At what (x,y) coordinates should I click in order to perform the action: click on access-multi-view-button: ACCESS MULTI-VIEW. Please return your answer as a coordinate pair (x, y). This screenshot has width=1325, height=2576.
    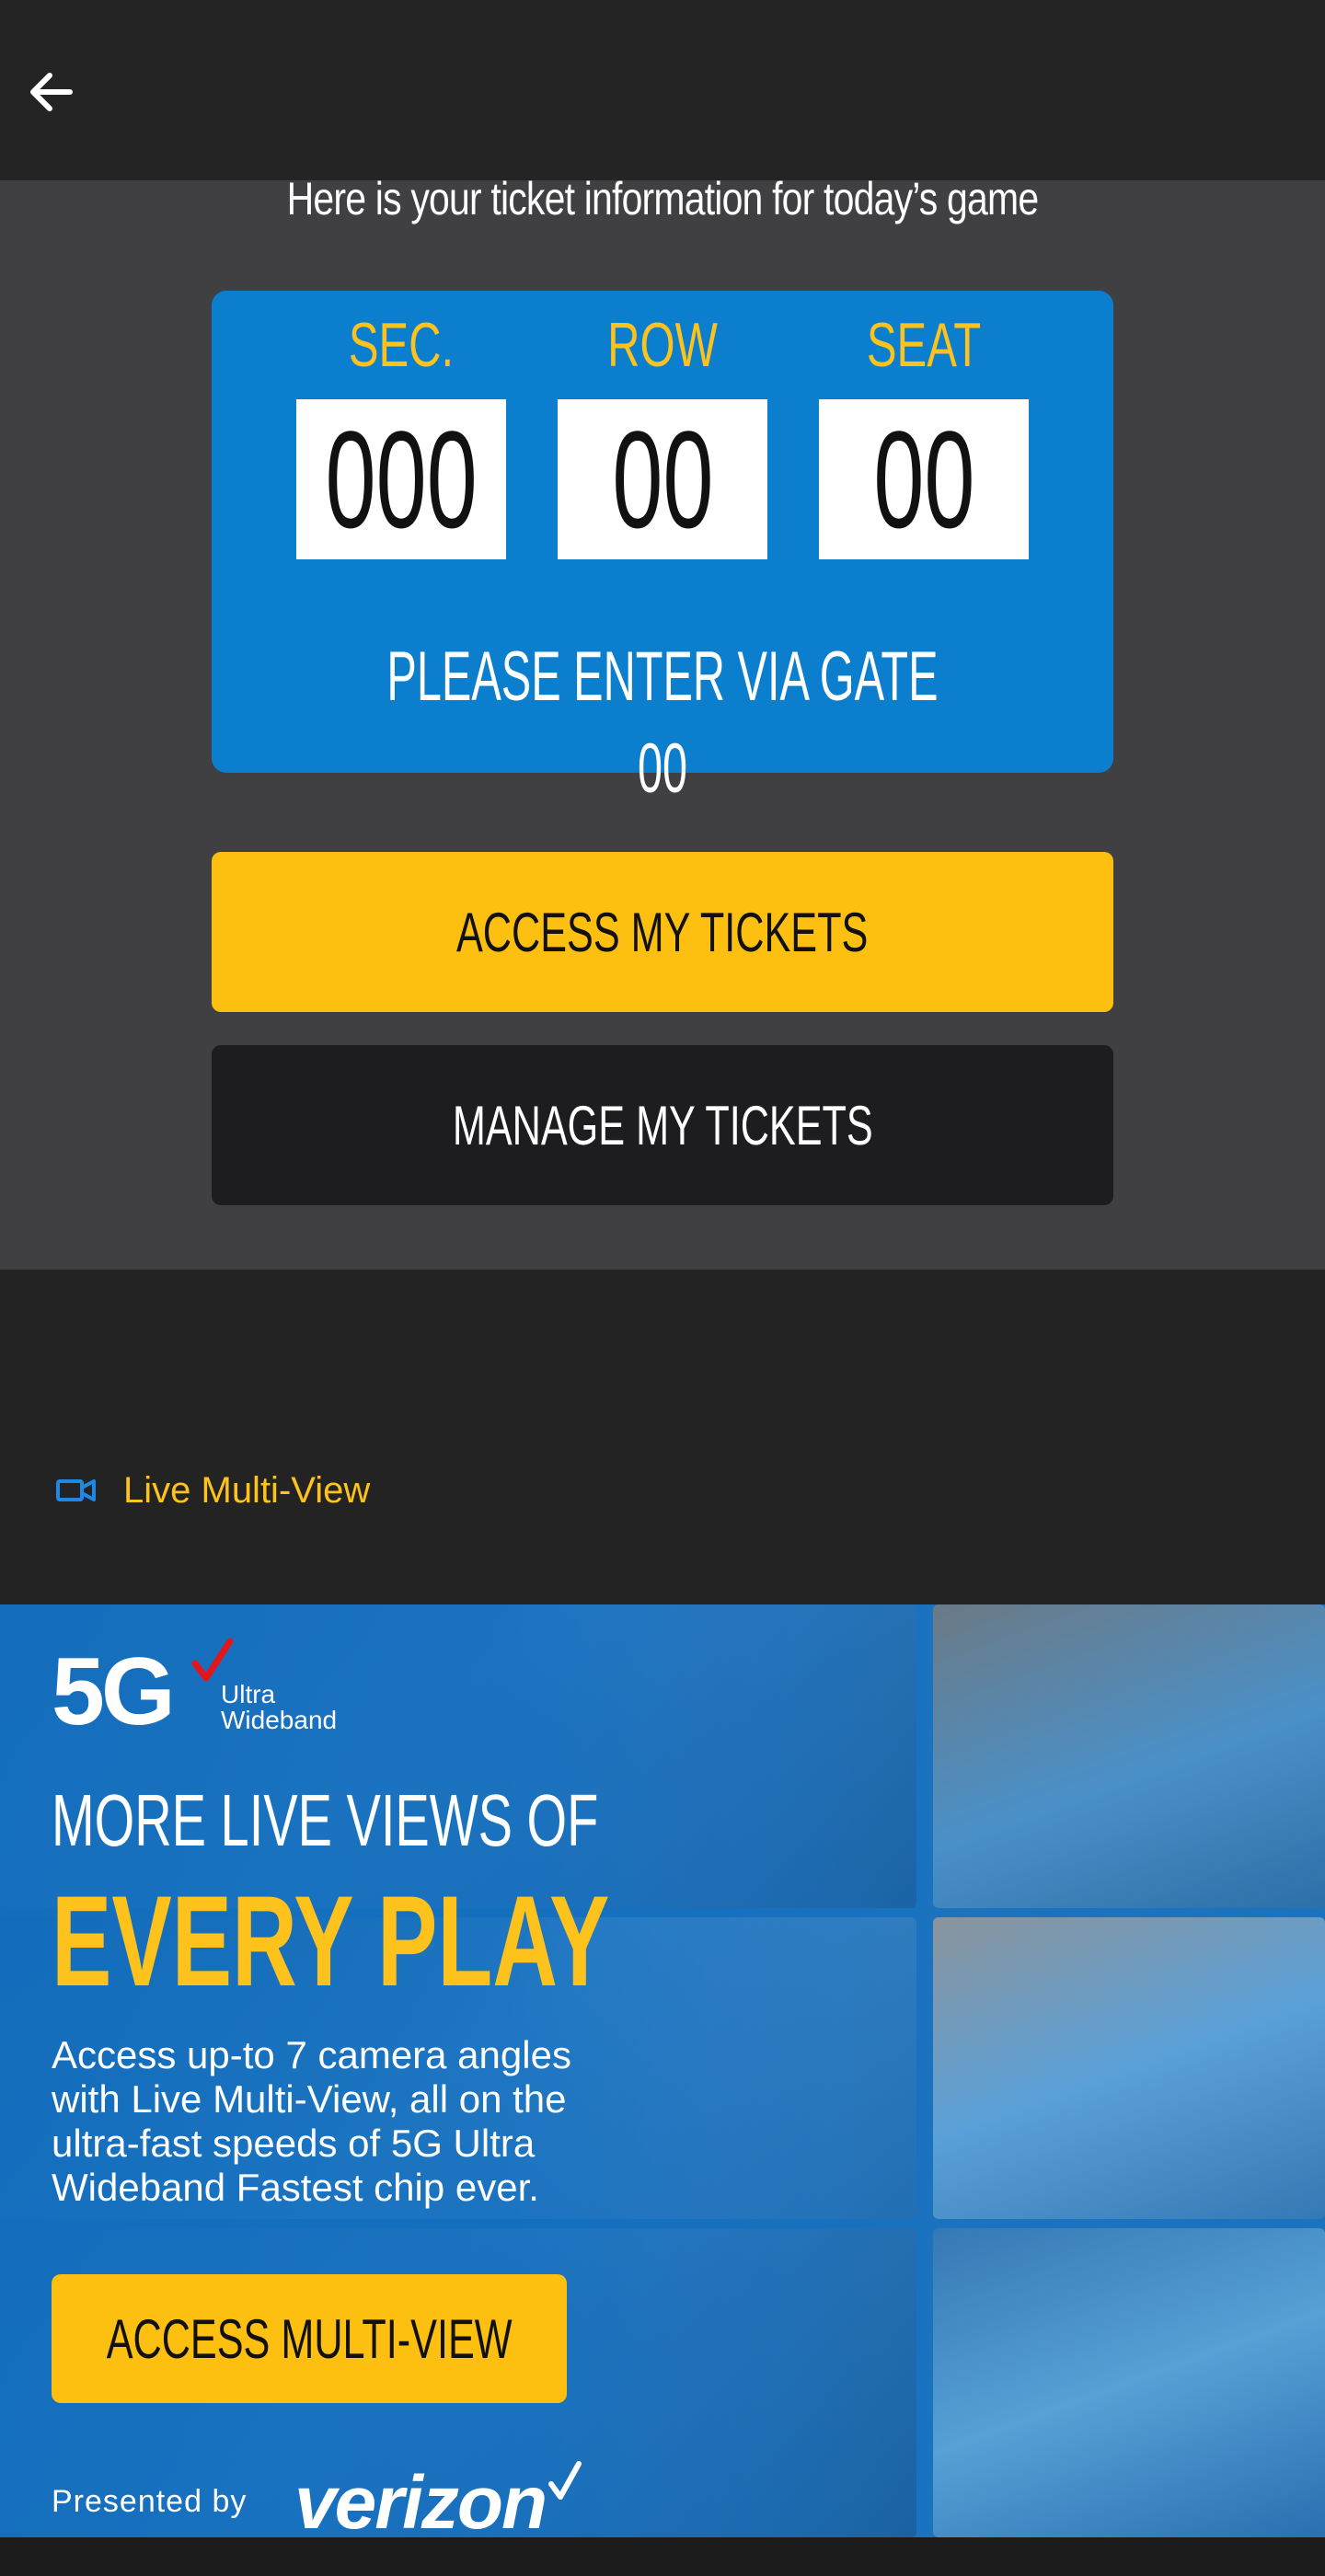
    Looking at the image, I should click on (309, 2338).